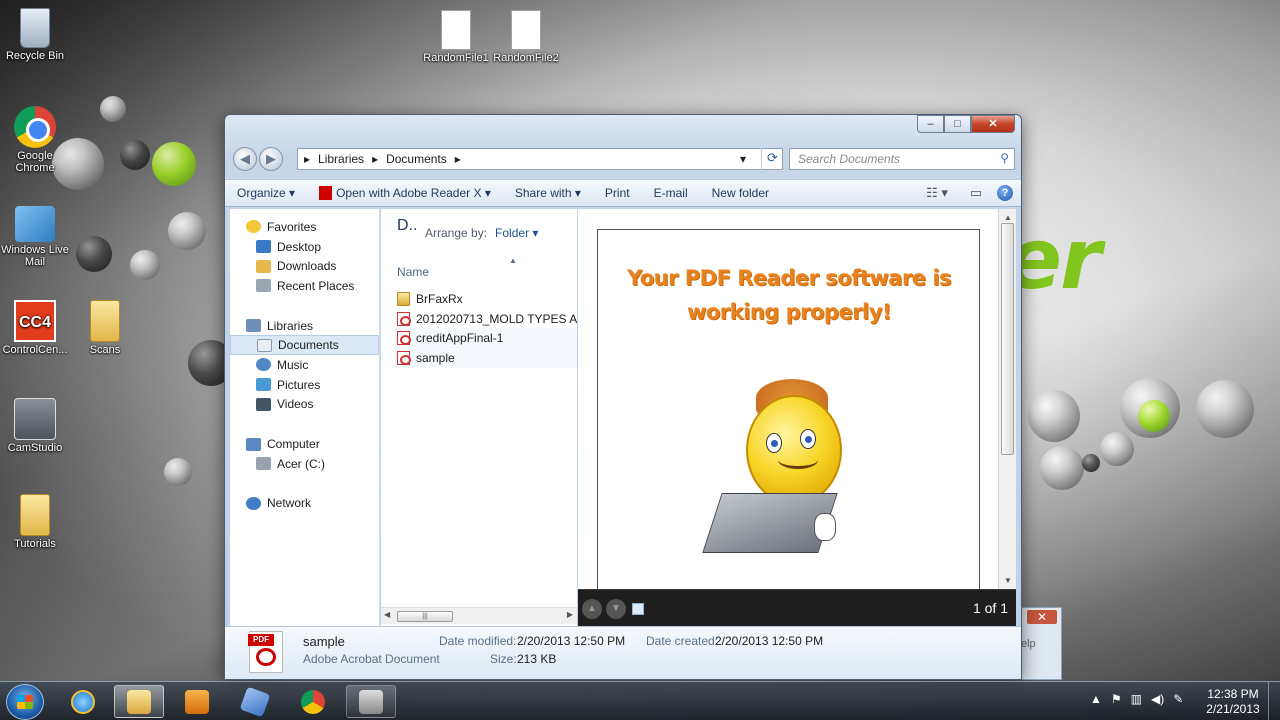  What do you see at coordinates (772, 159) in the screenshot?
I see `refresh-icon: ⟳` at bounding box center [772, 159].